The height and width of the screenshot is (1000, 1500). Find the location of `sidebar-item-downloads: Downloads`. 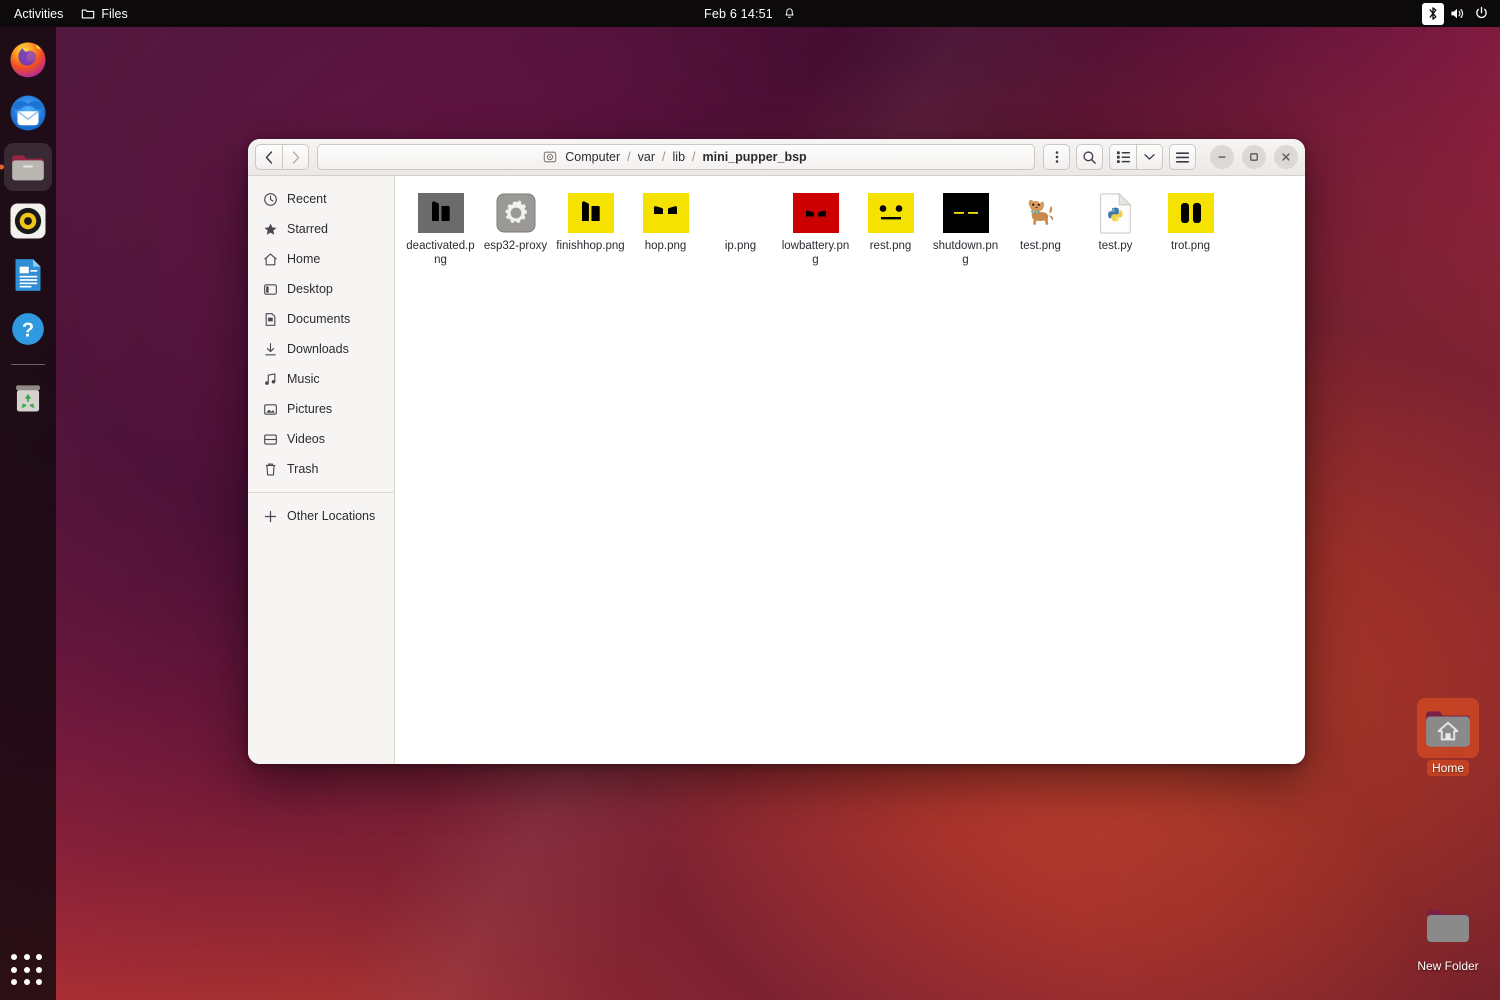

sidebar-item-downloads: Downloads is located at coordinates (321, 349).